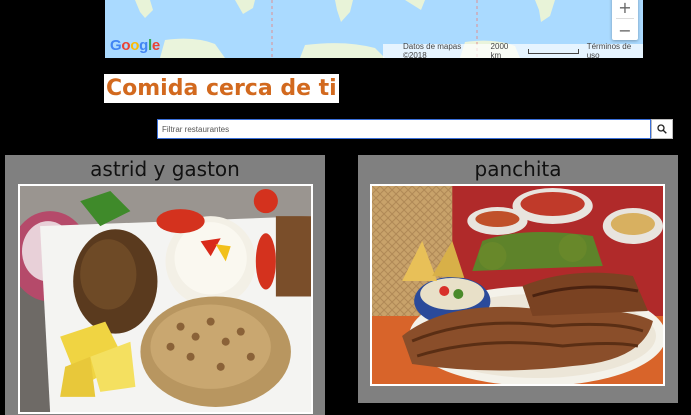  I want to click on restaurant-name: astrid y gaston, so click(165, 169).